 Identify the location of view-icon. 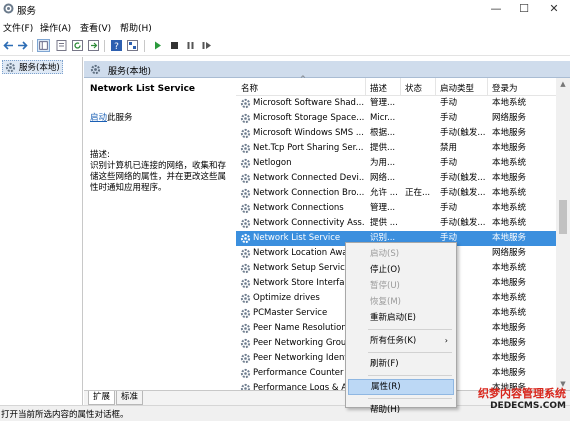
(132, 45).